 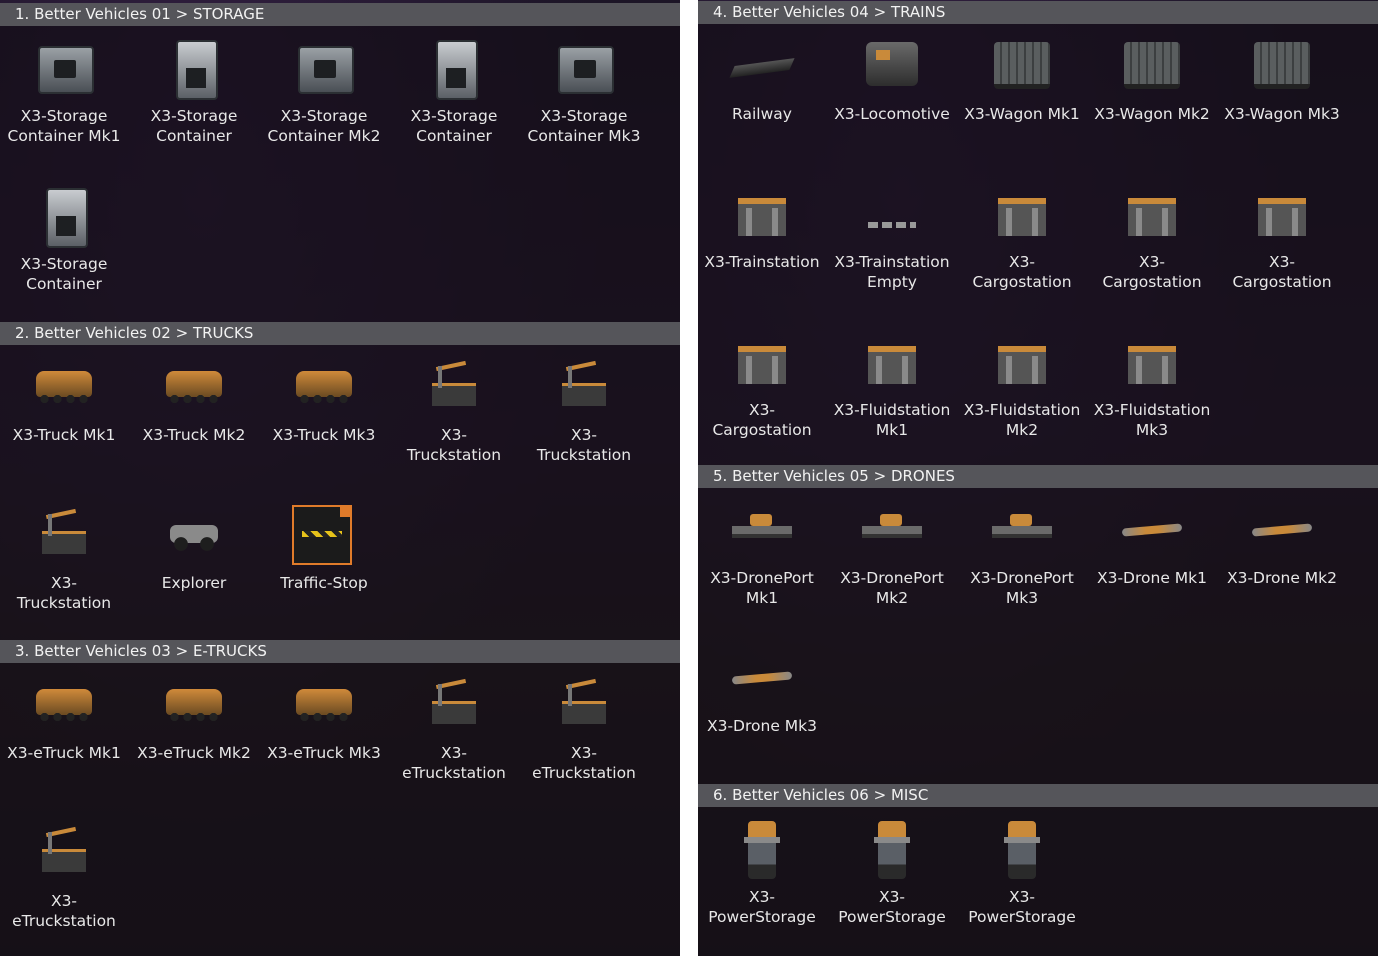 I want to click on build-item: X3-Trainstation, so click(x=762, y=228).